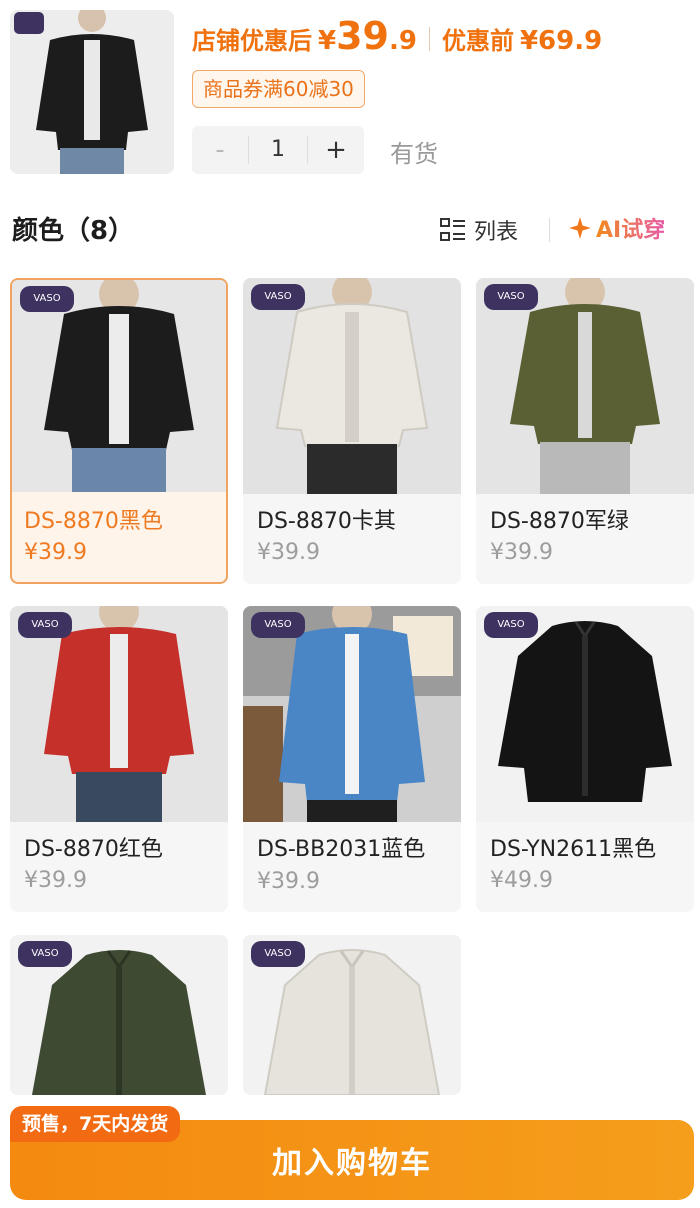 This screenshot has height=1208, width=700. Describe the element at coordinates (580, 228) in the screenshot. I see `sparkle-icon` at that location.